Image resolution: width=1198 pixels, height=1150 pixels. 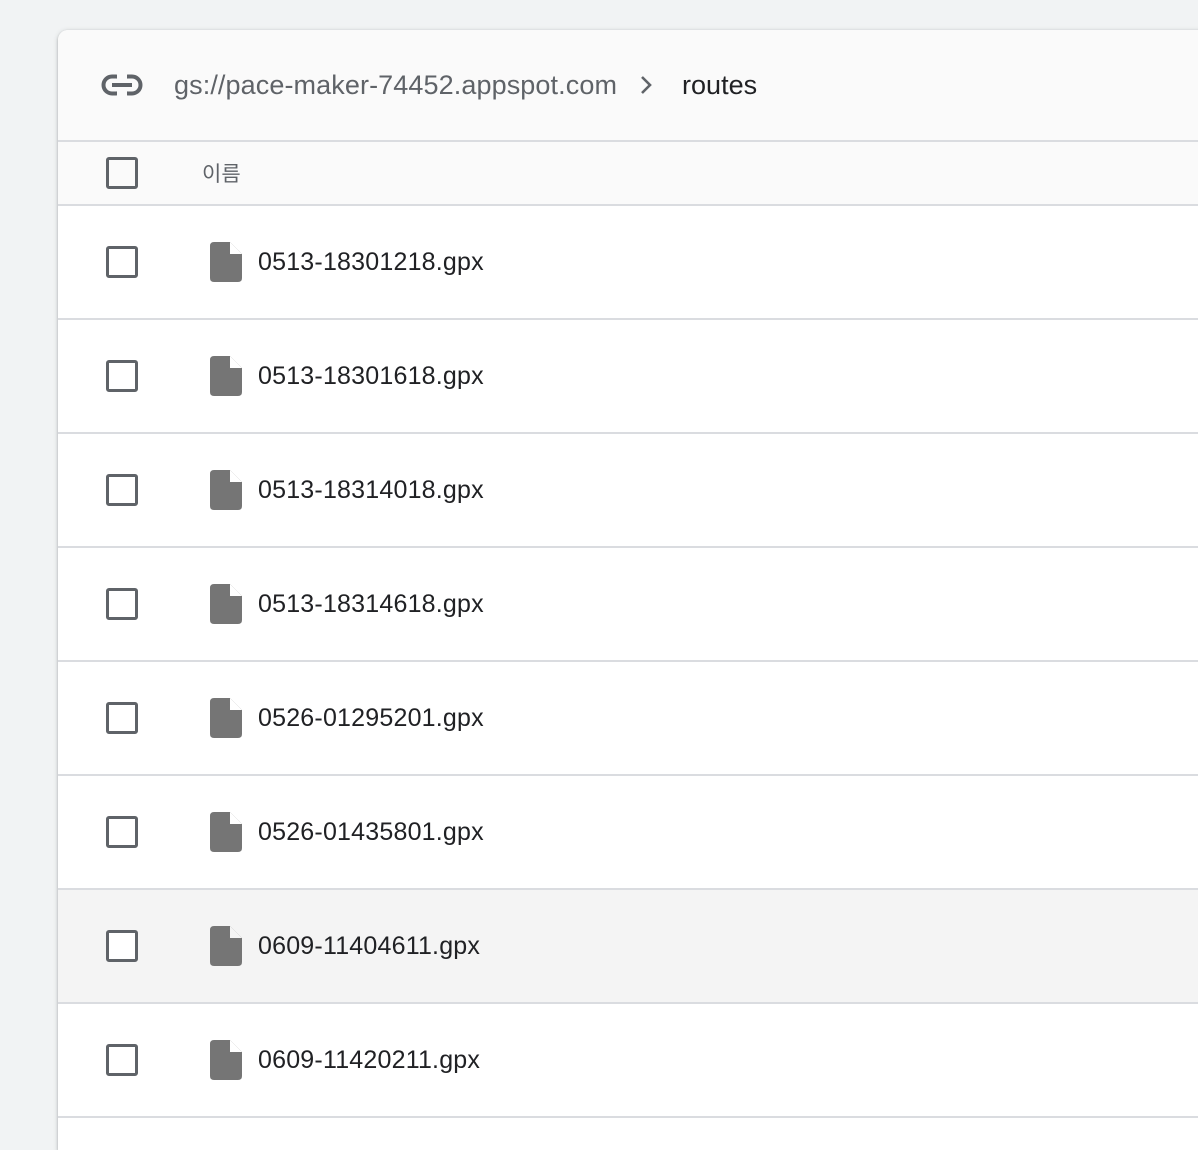 What do you see at coordinates (628, 377) in the screenshot?
I see `table-row: 0513-18301618.gpx` at bounding box center [628, 377].